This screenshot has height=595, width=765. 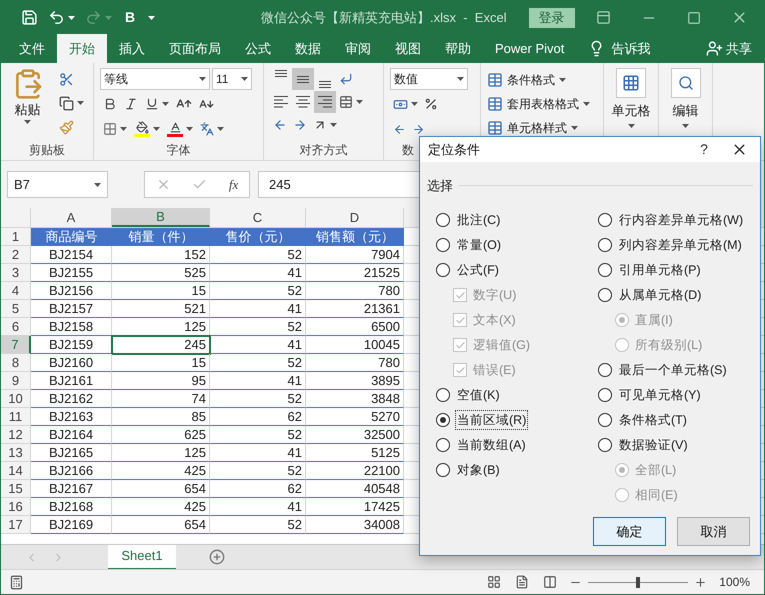 What do you see at coordinates (704, 149) in the screenshot?
I see `help-button: ?` at bounding box center [704, 149].